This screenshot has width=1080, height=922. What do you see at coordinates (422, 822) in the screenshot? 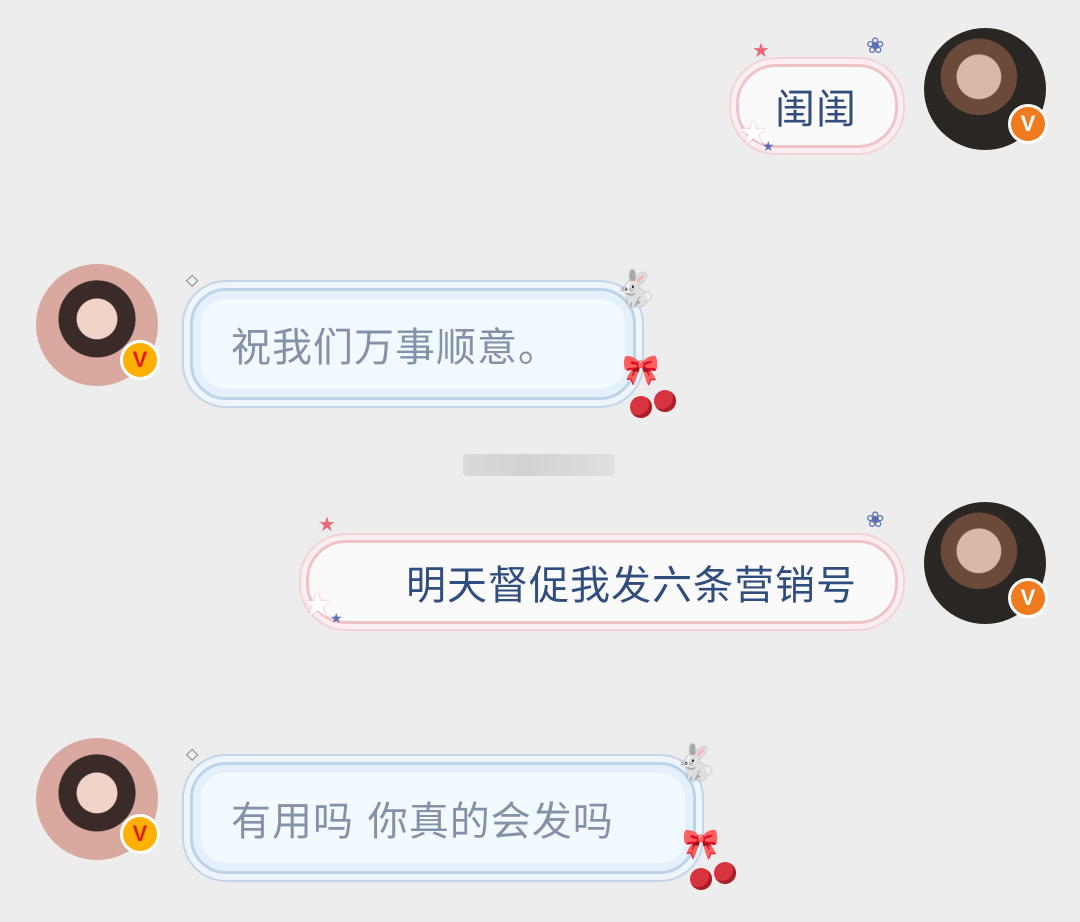
I see `message-text: 有用吗 你真的会发吗` at bounding box center [422, 822].